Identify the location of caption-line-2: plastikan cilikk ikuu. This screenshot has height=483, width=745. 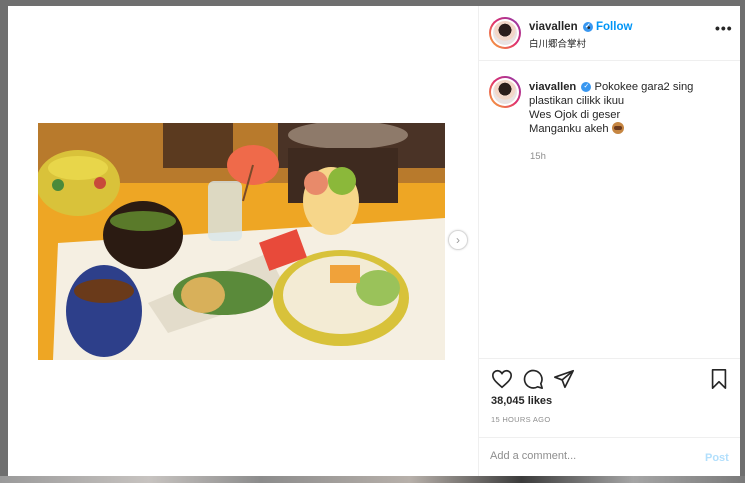
(577, 101).